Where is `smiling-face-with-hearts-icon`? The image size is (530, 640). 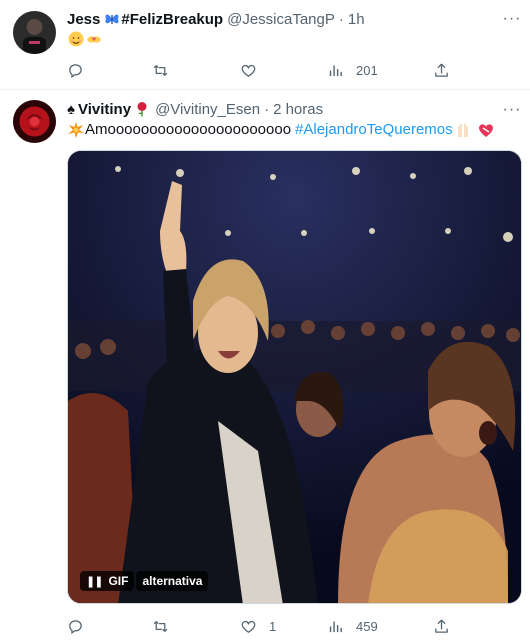
smiling-face-with-hearts-icon is located at coordinates (76, 39).